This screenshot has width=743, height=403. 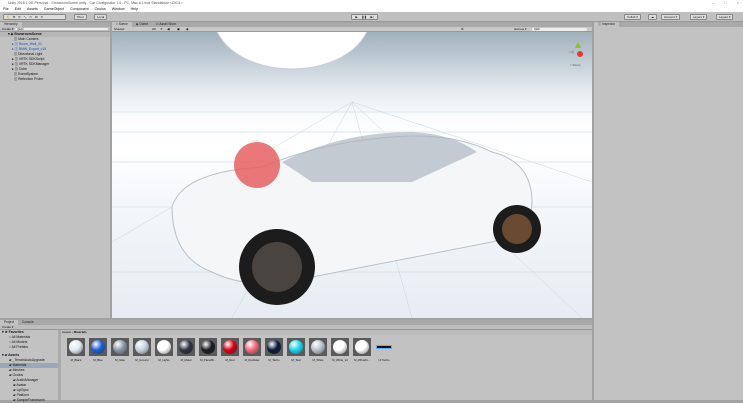 I want to click on tab-asset-store-label: Asset Store, so click(x=167, y=24).